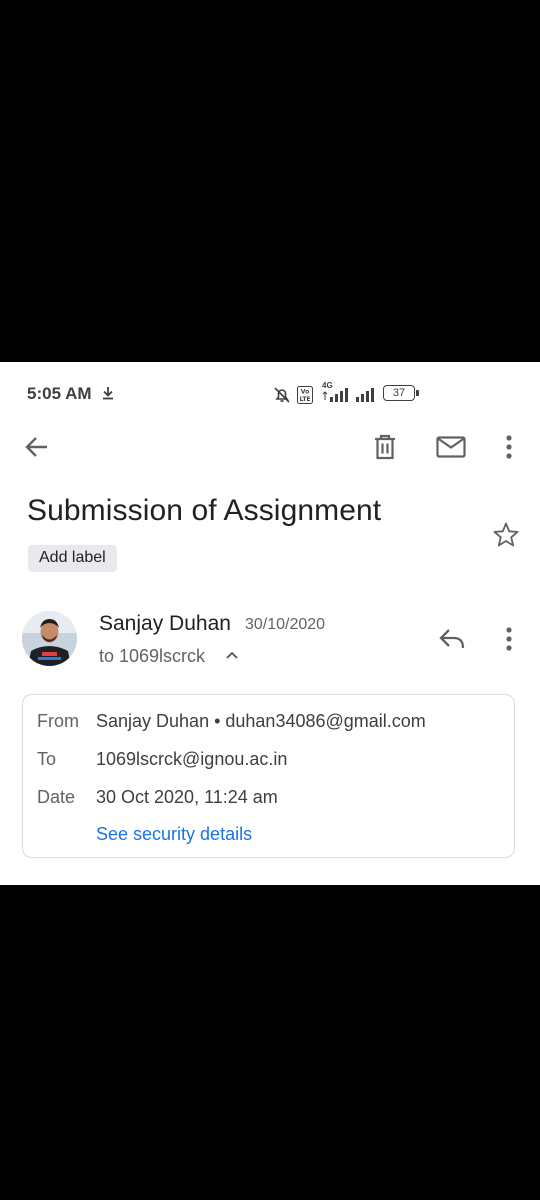  I want to click on reply-button, so click(452, 639).